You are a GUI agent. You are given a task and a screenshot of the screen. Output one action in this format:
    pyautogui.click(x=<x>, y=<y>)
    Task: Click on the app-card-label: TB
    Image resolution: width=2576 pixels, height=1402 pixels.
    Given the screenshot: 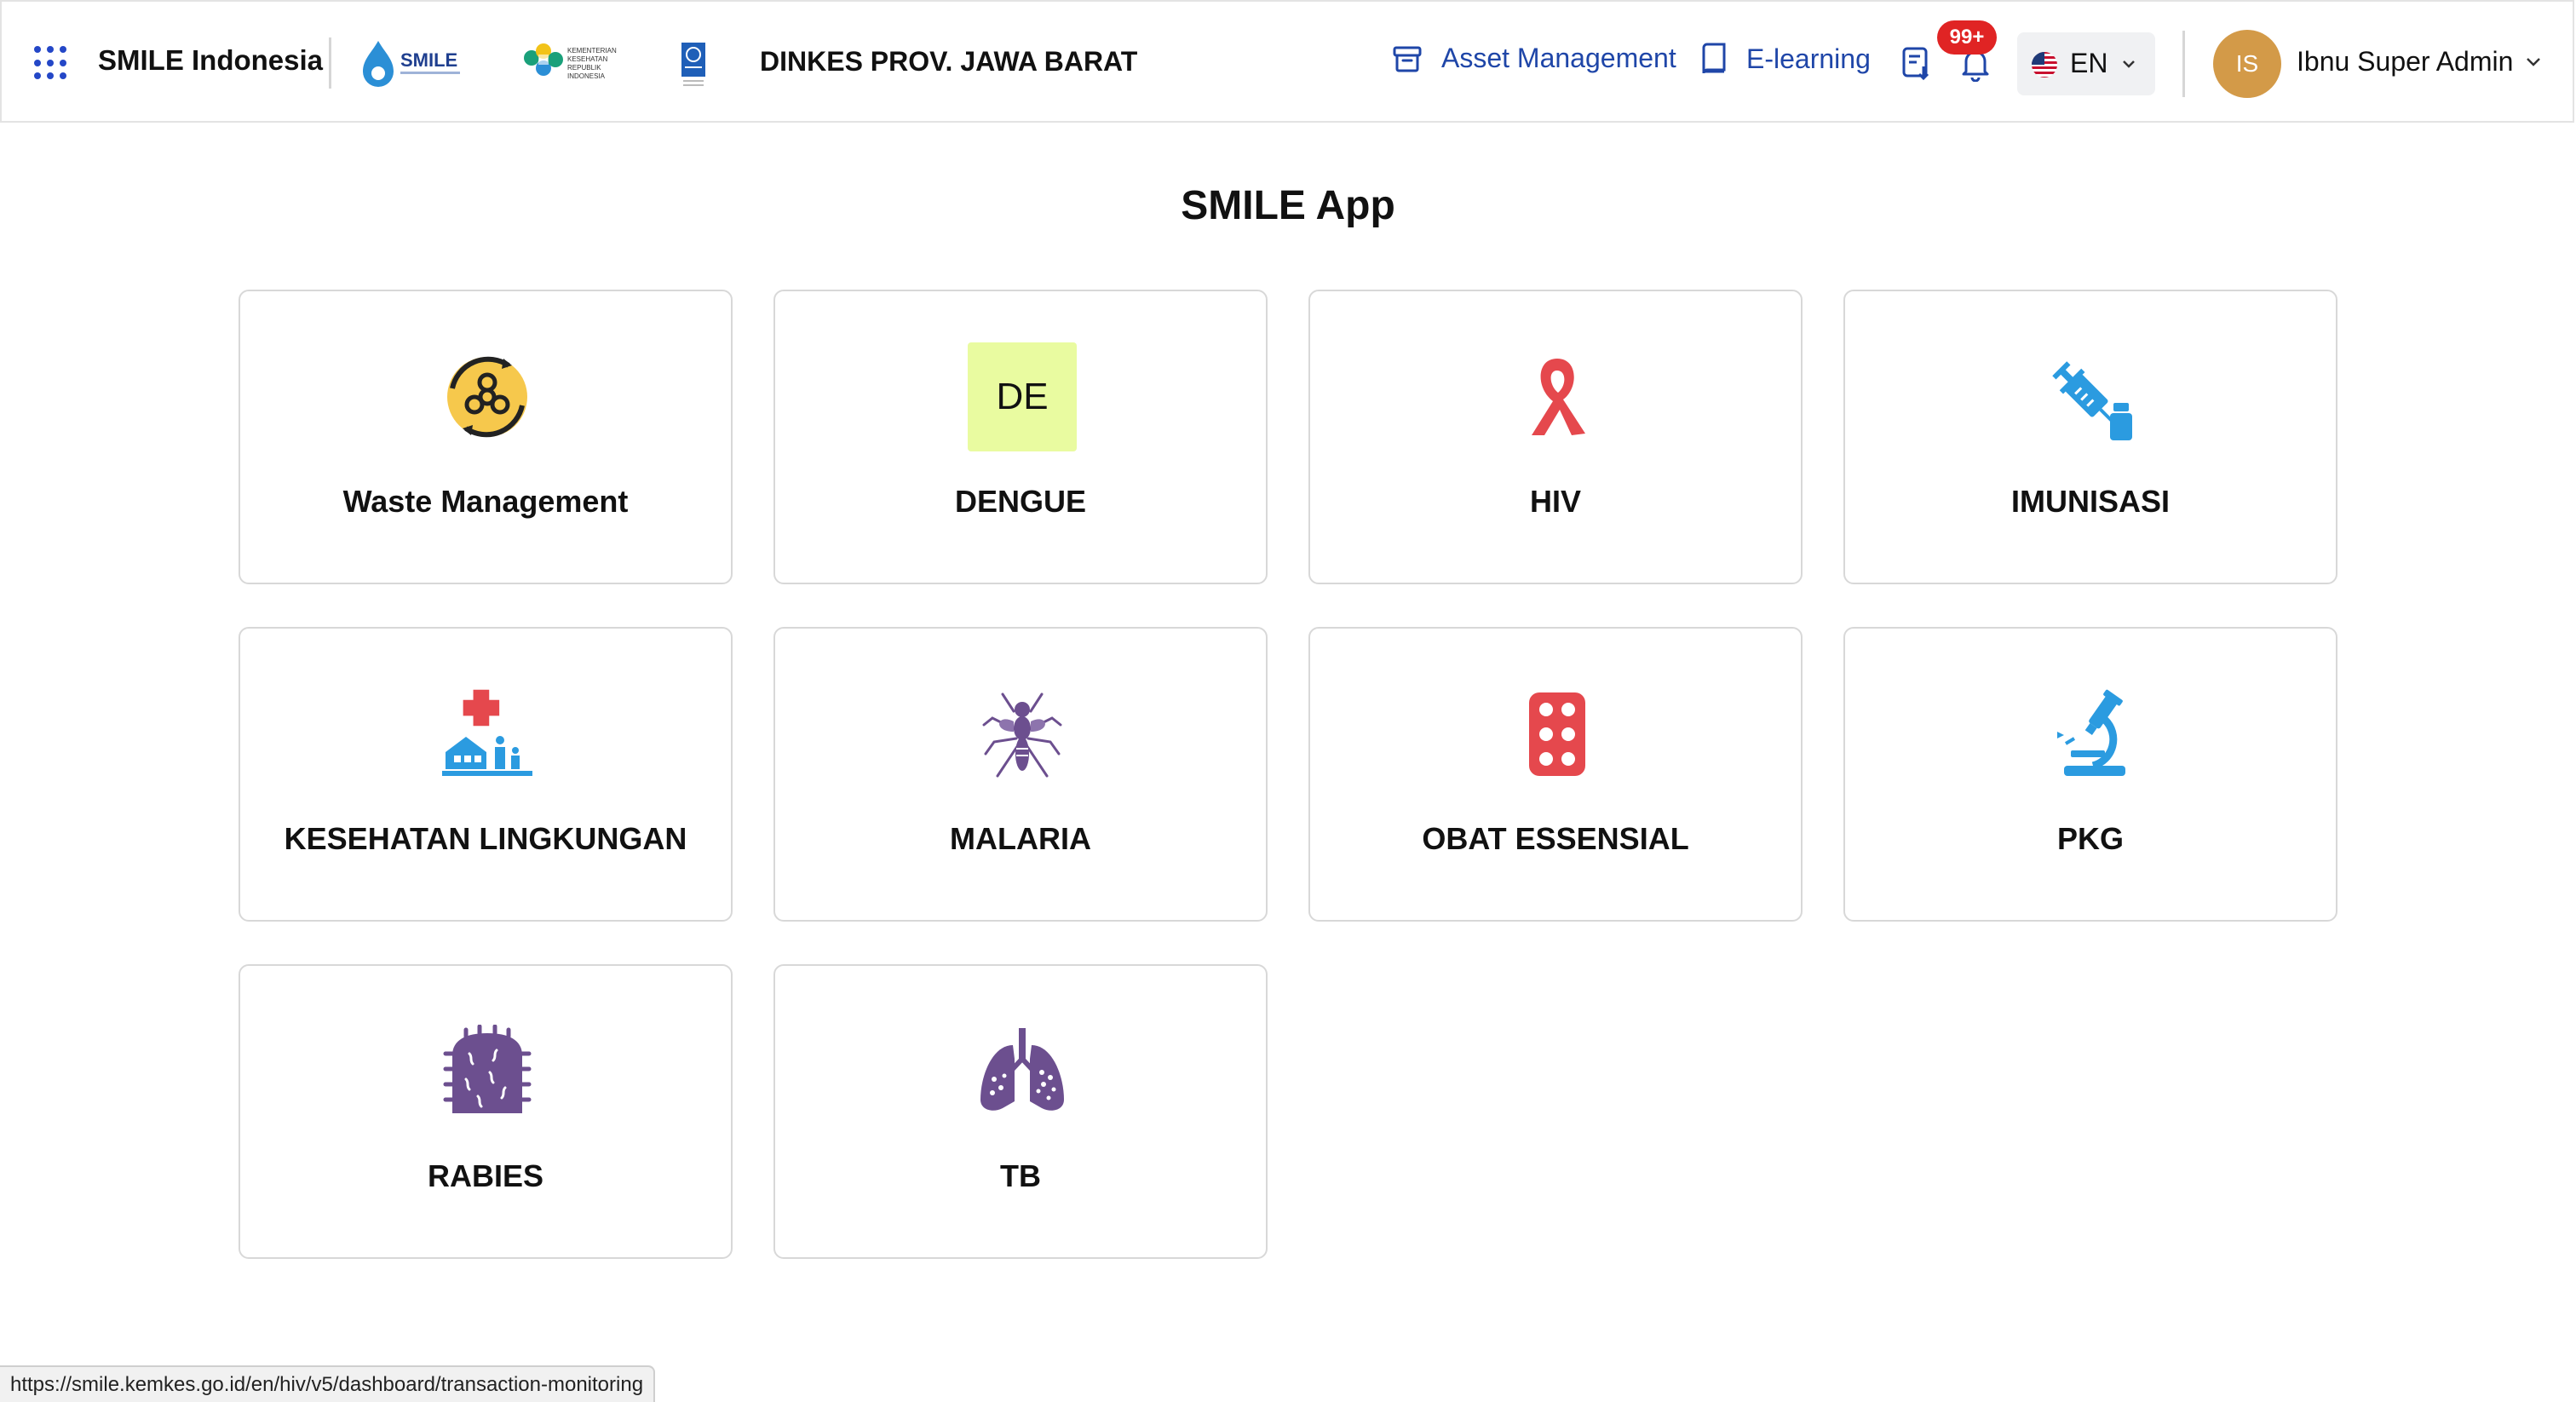 What is the action you would take?
    pyautogui.click(x=1020, y=1175)
    